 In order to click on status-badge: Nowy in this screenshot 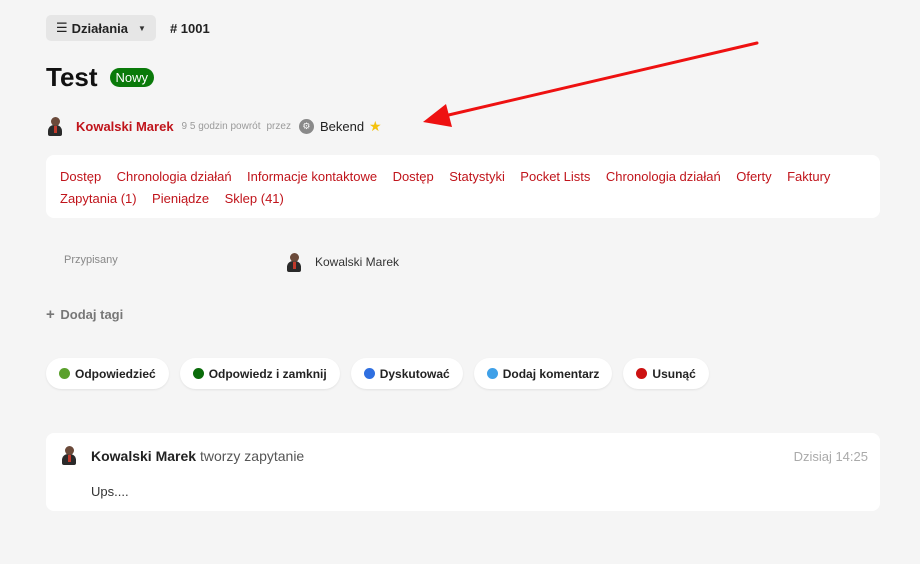, I will do `click(132, 77)`.